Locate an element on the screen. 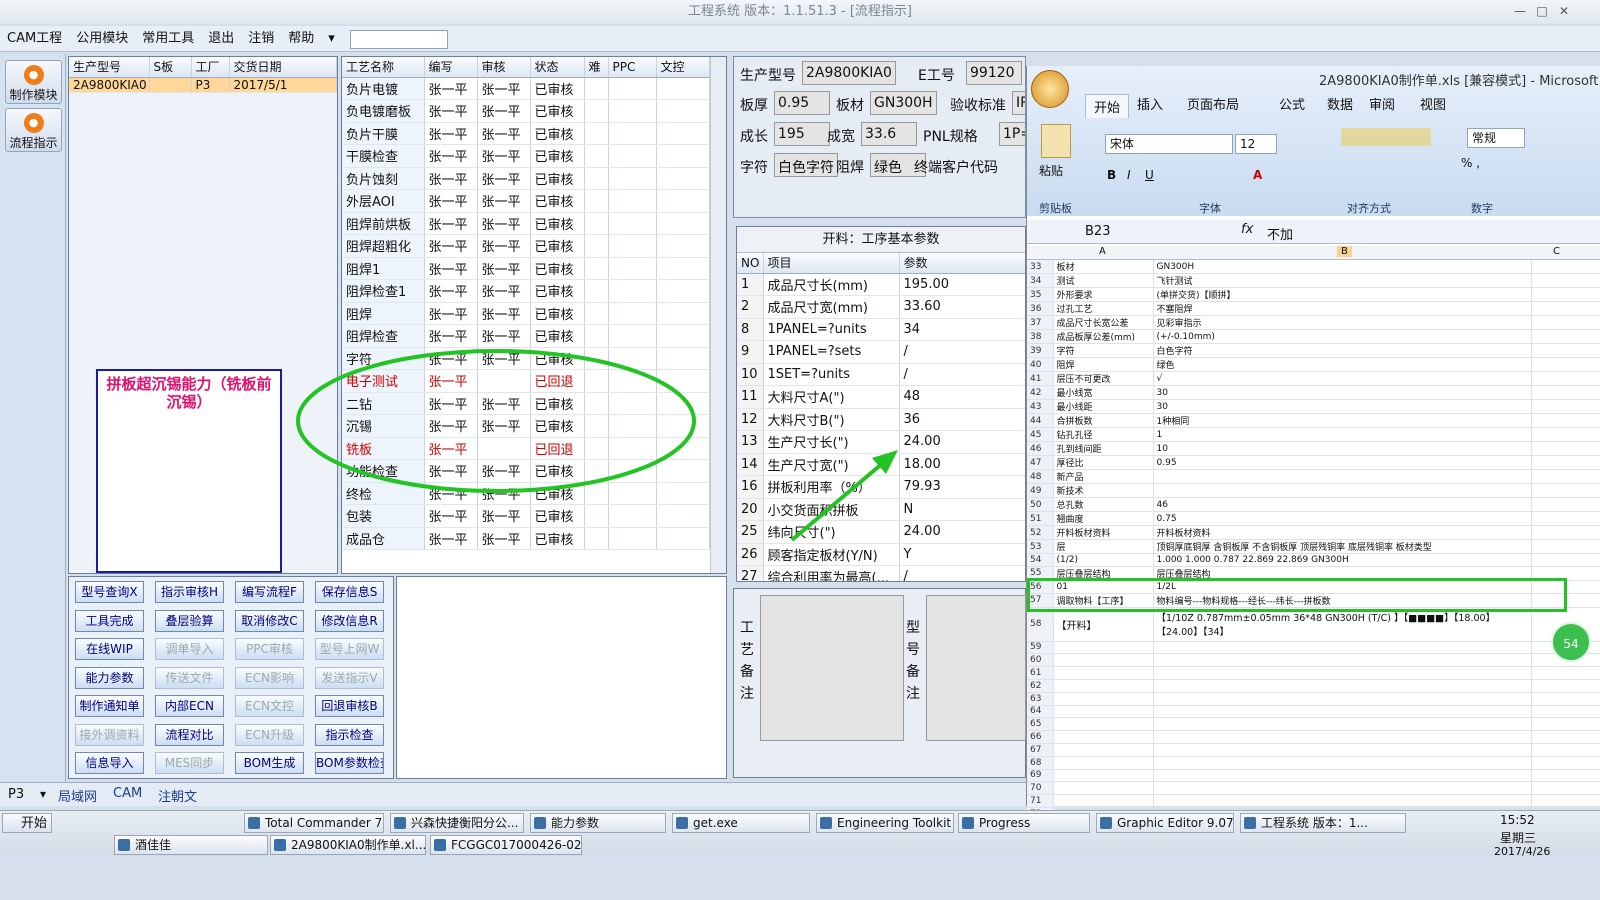  menu-combo is located at coordinates (398, 39).